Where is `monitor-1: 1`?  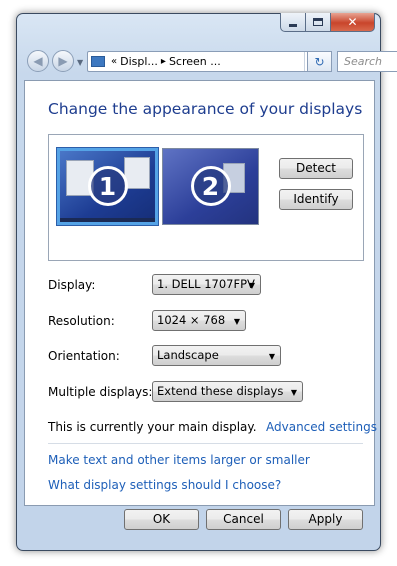
monitor-1: 1 is located at coordinates (107, 186).